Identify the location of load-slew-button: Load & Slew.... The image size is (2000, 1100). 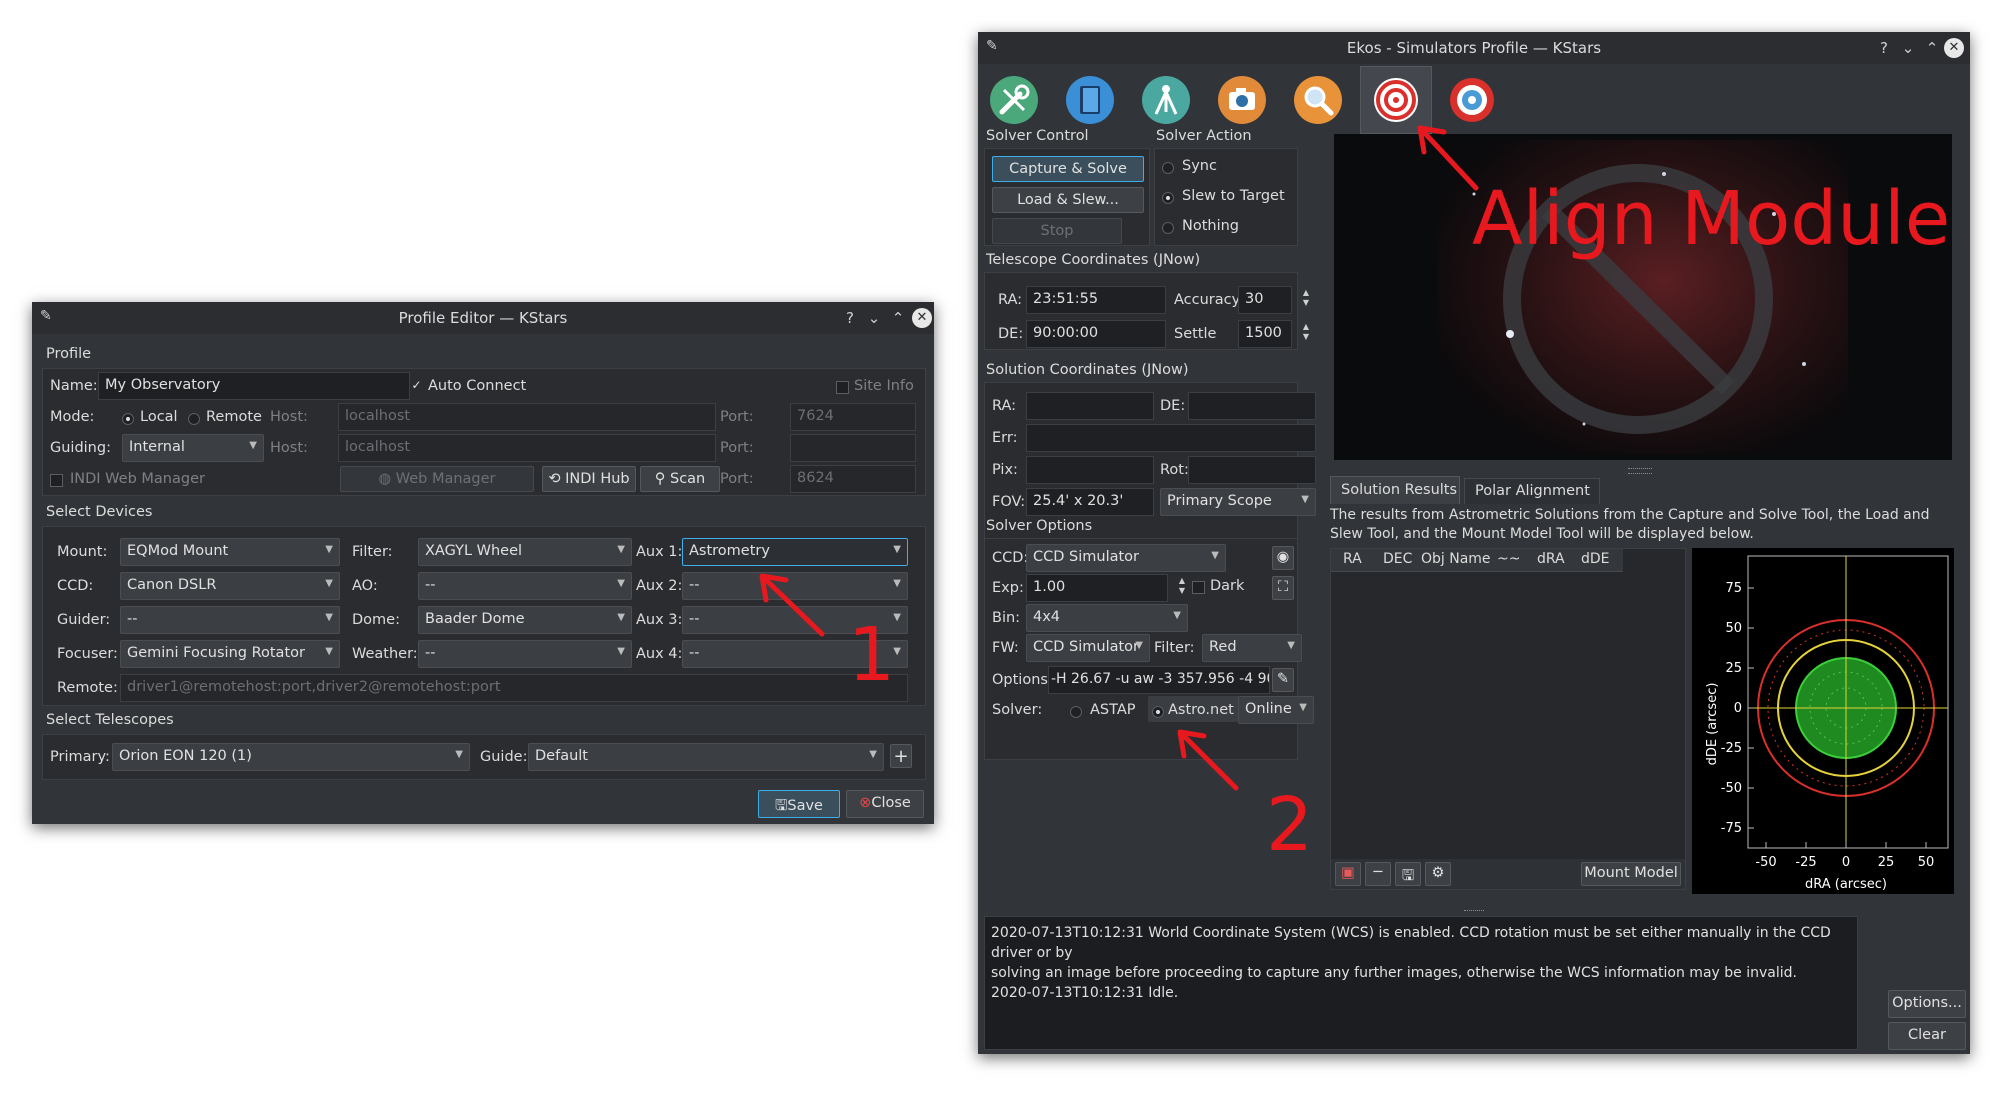
(1068, 200).